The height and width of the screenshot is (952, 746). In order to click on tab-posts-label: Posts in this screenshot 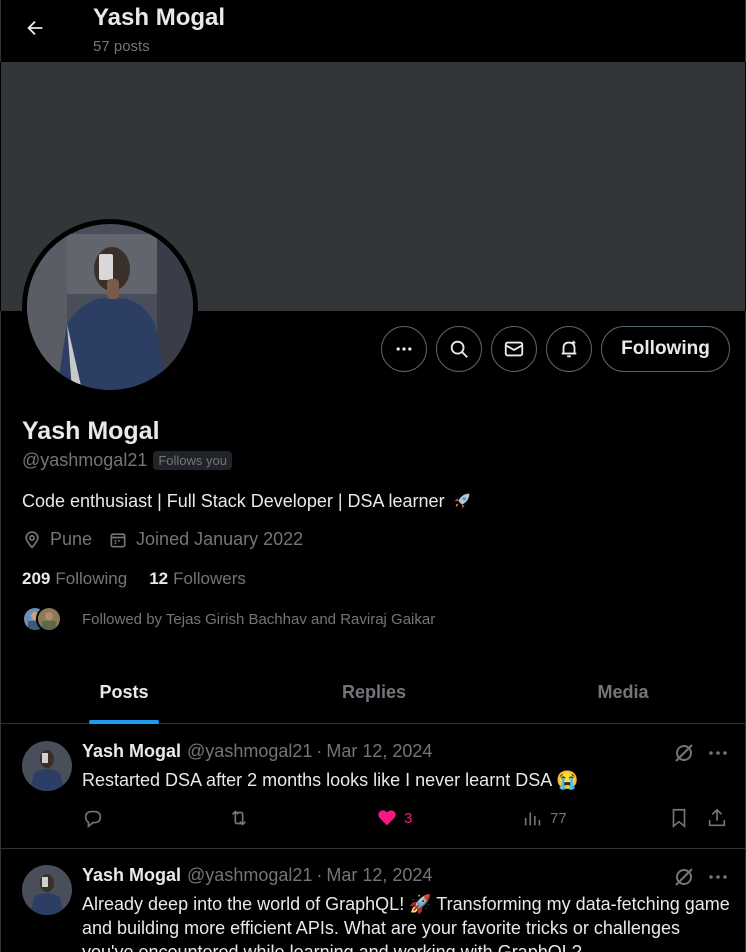, I will do `click(124, 692)`.